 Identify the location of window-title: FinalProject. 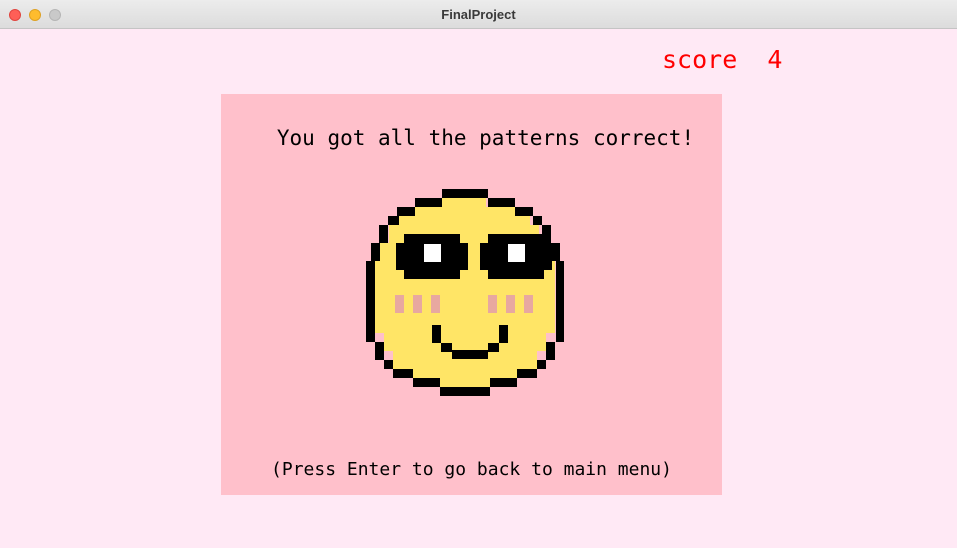
(478, 14).